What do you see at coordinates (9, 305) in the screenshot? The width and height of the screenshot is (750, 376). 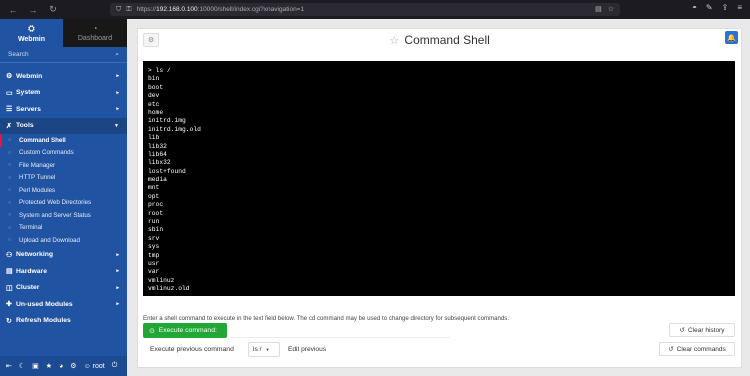 I see `puzzle-icon: ✚` at bounding box center [9, 305].